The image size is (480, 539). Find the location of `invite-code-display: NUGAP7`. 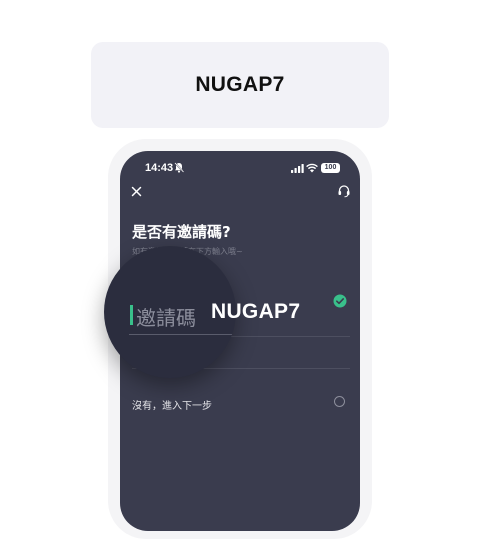

invite-code-display: NUGAP7 is located at coordinates (240, 84).